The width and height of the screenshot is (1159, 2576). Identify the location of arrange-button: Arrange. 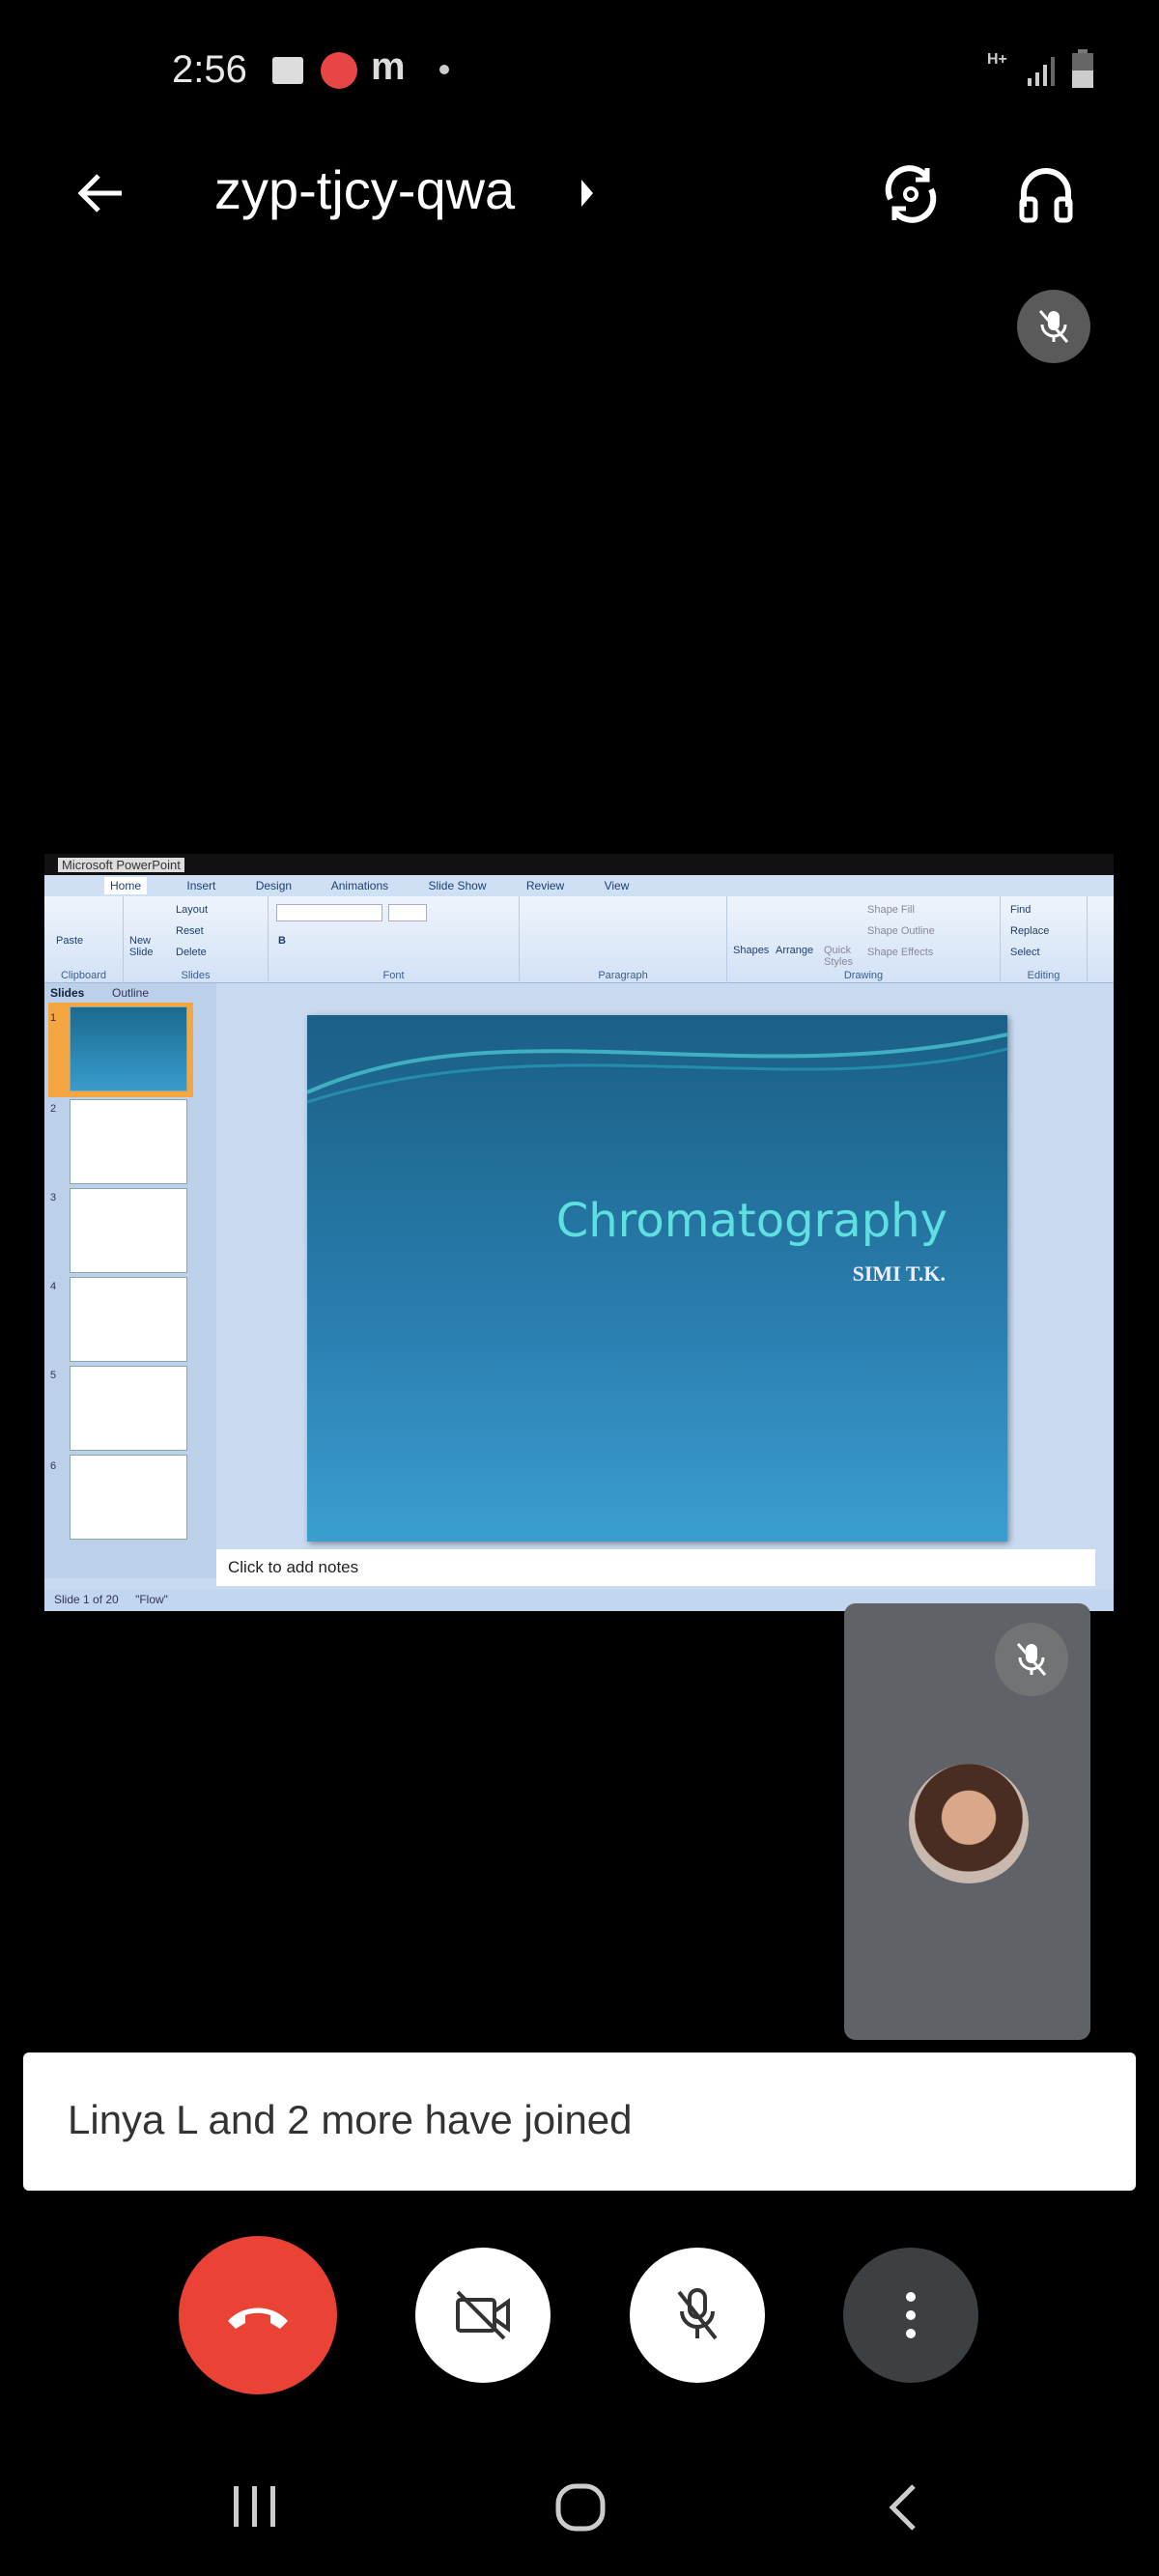
(794, 950).